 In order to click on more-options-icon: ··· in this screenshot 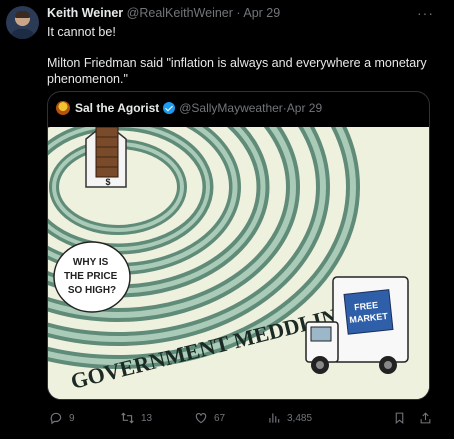, I will do `click(425, 13)`.